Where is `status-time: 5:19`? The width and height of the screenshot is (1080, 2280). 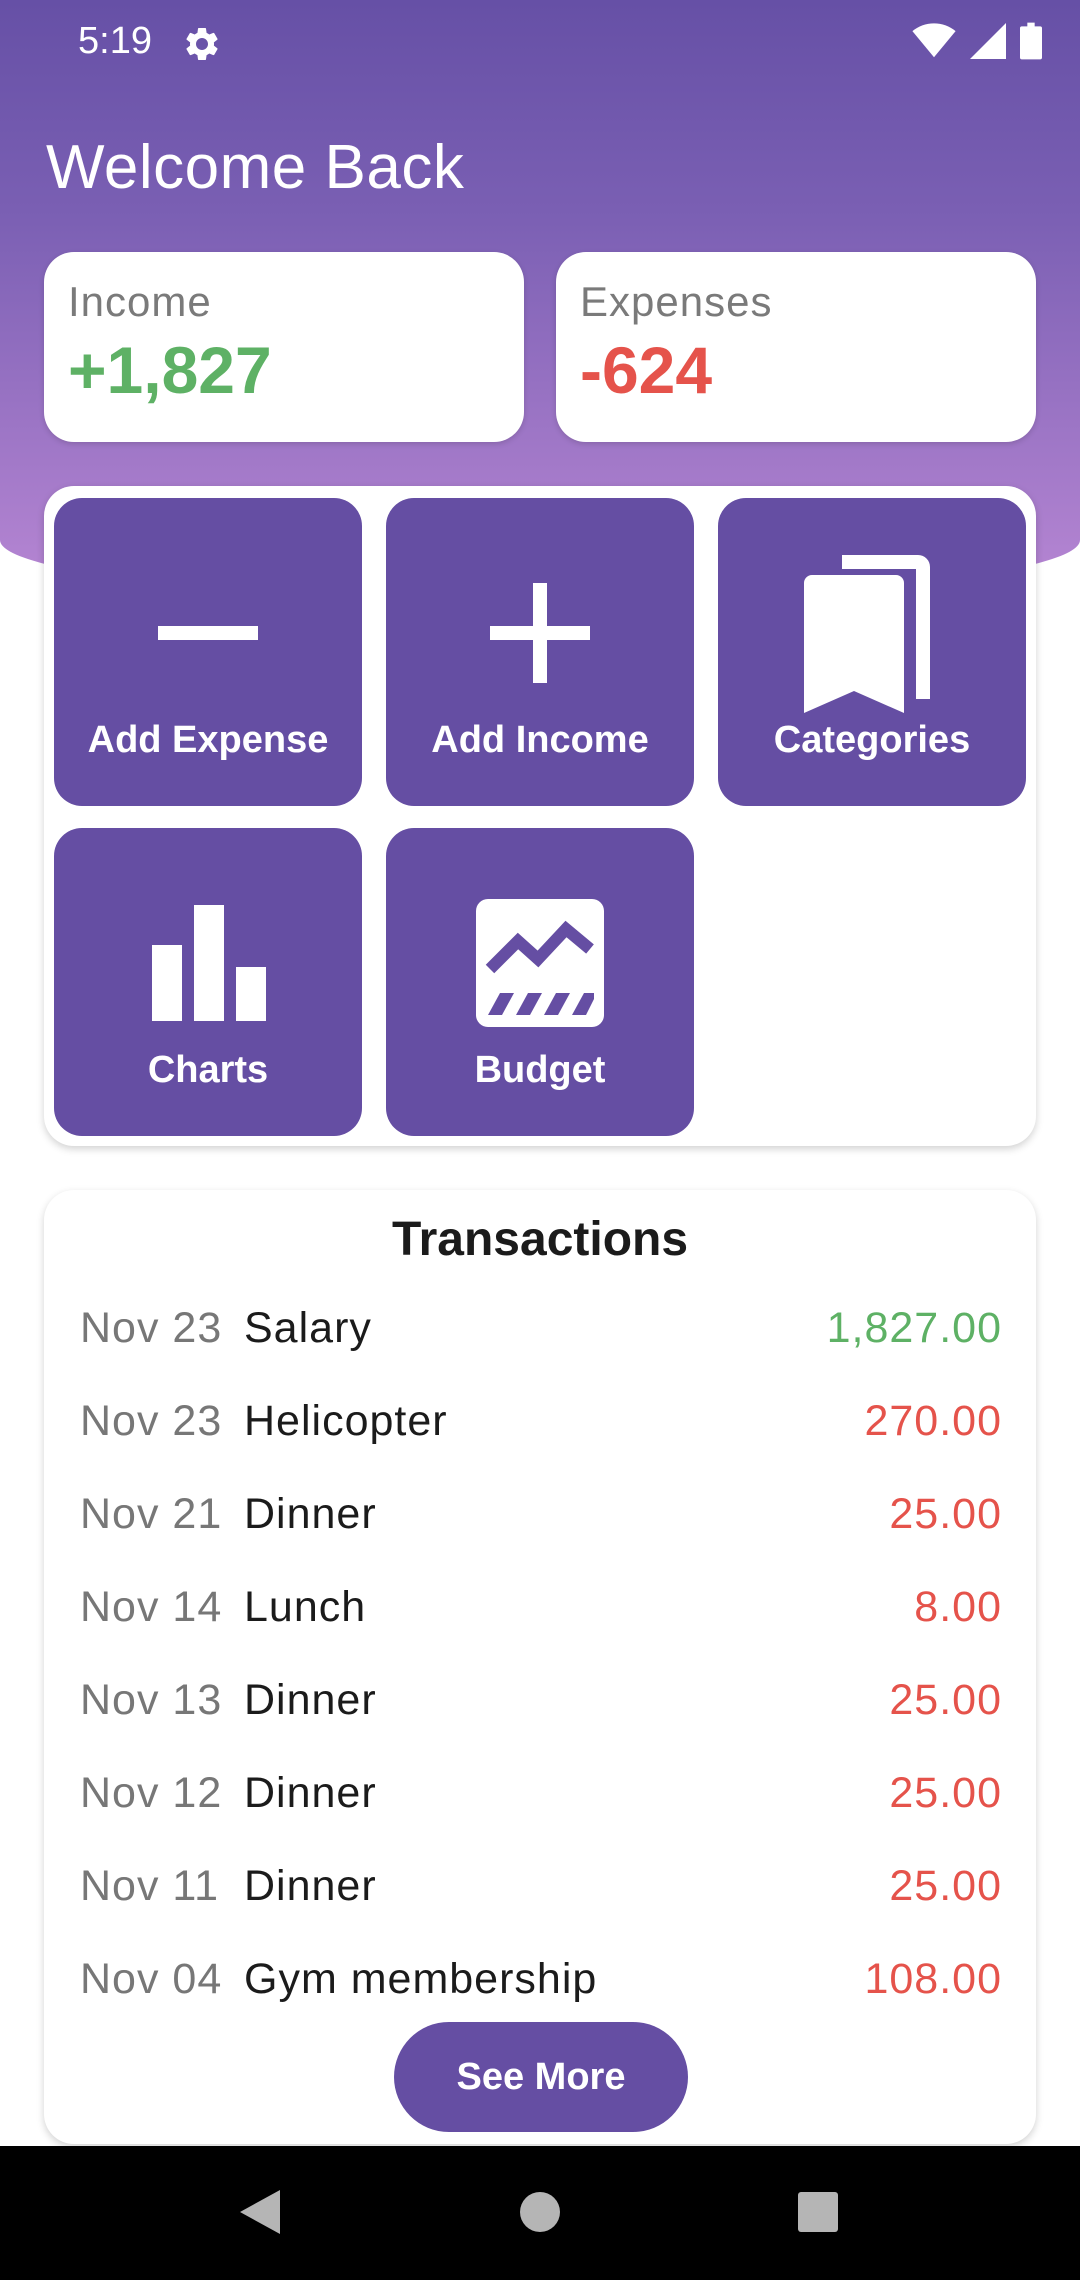
status-time: 5:19 is located at coordinates (115, 41).